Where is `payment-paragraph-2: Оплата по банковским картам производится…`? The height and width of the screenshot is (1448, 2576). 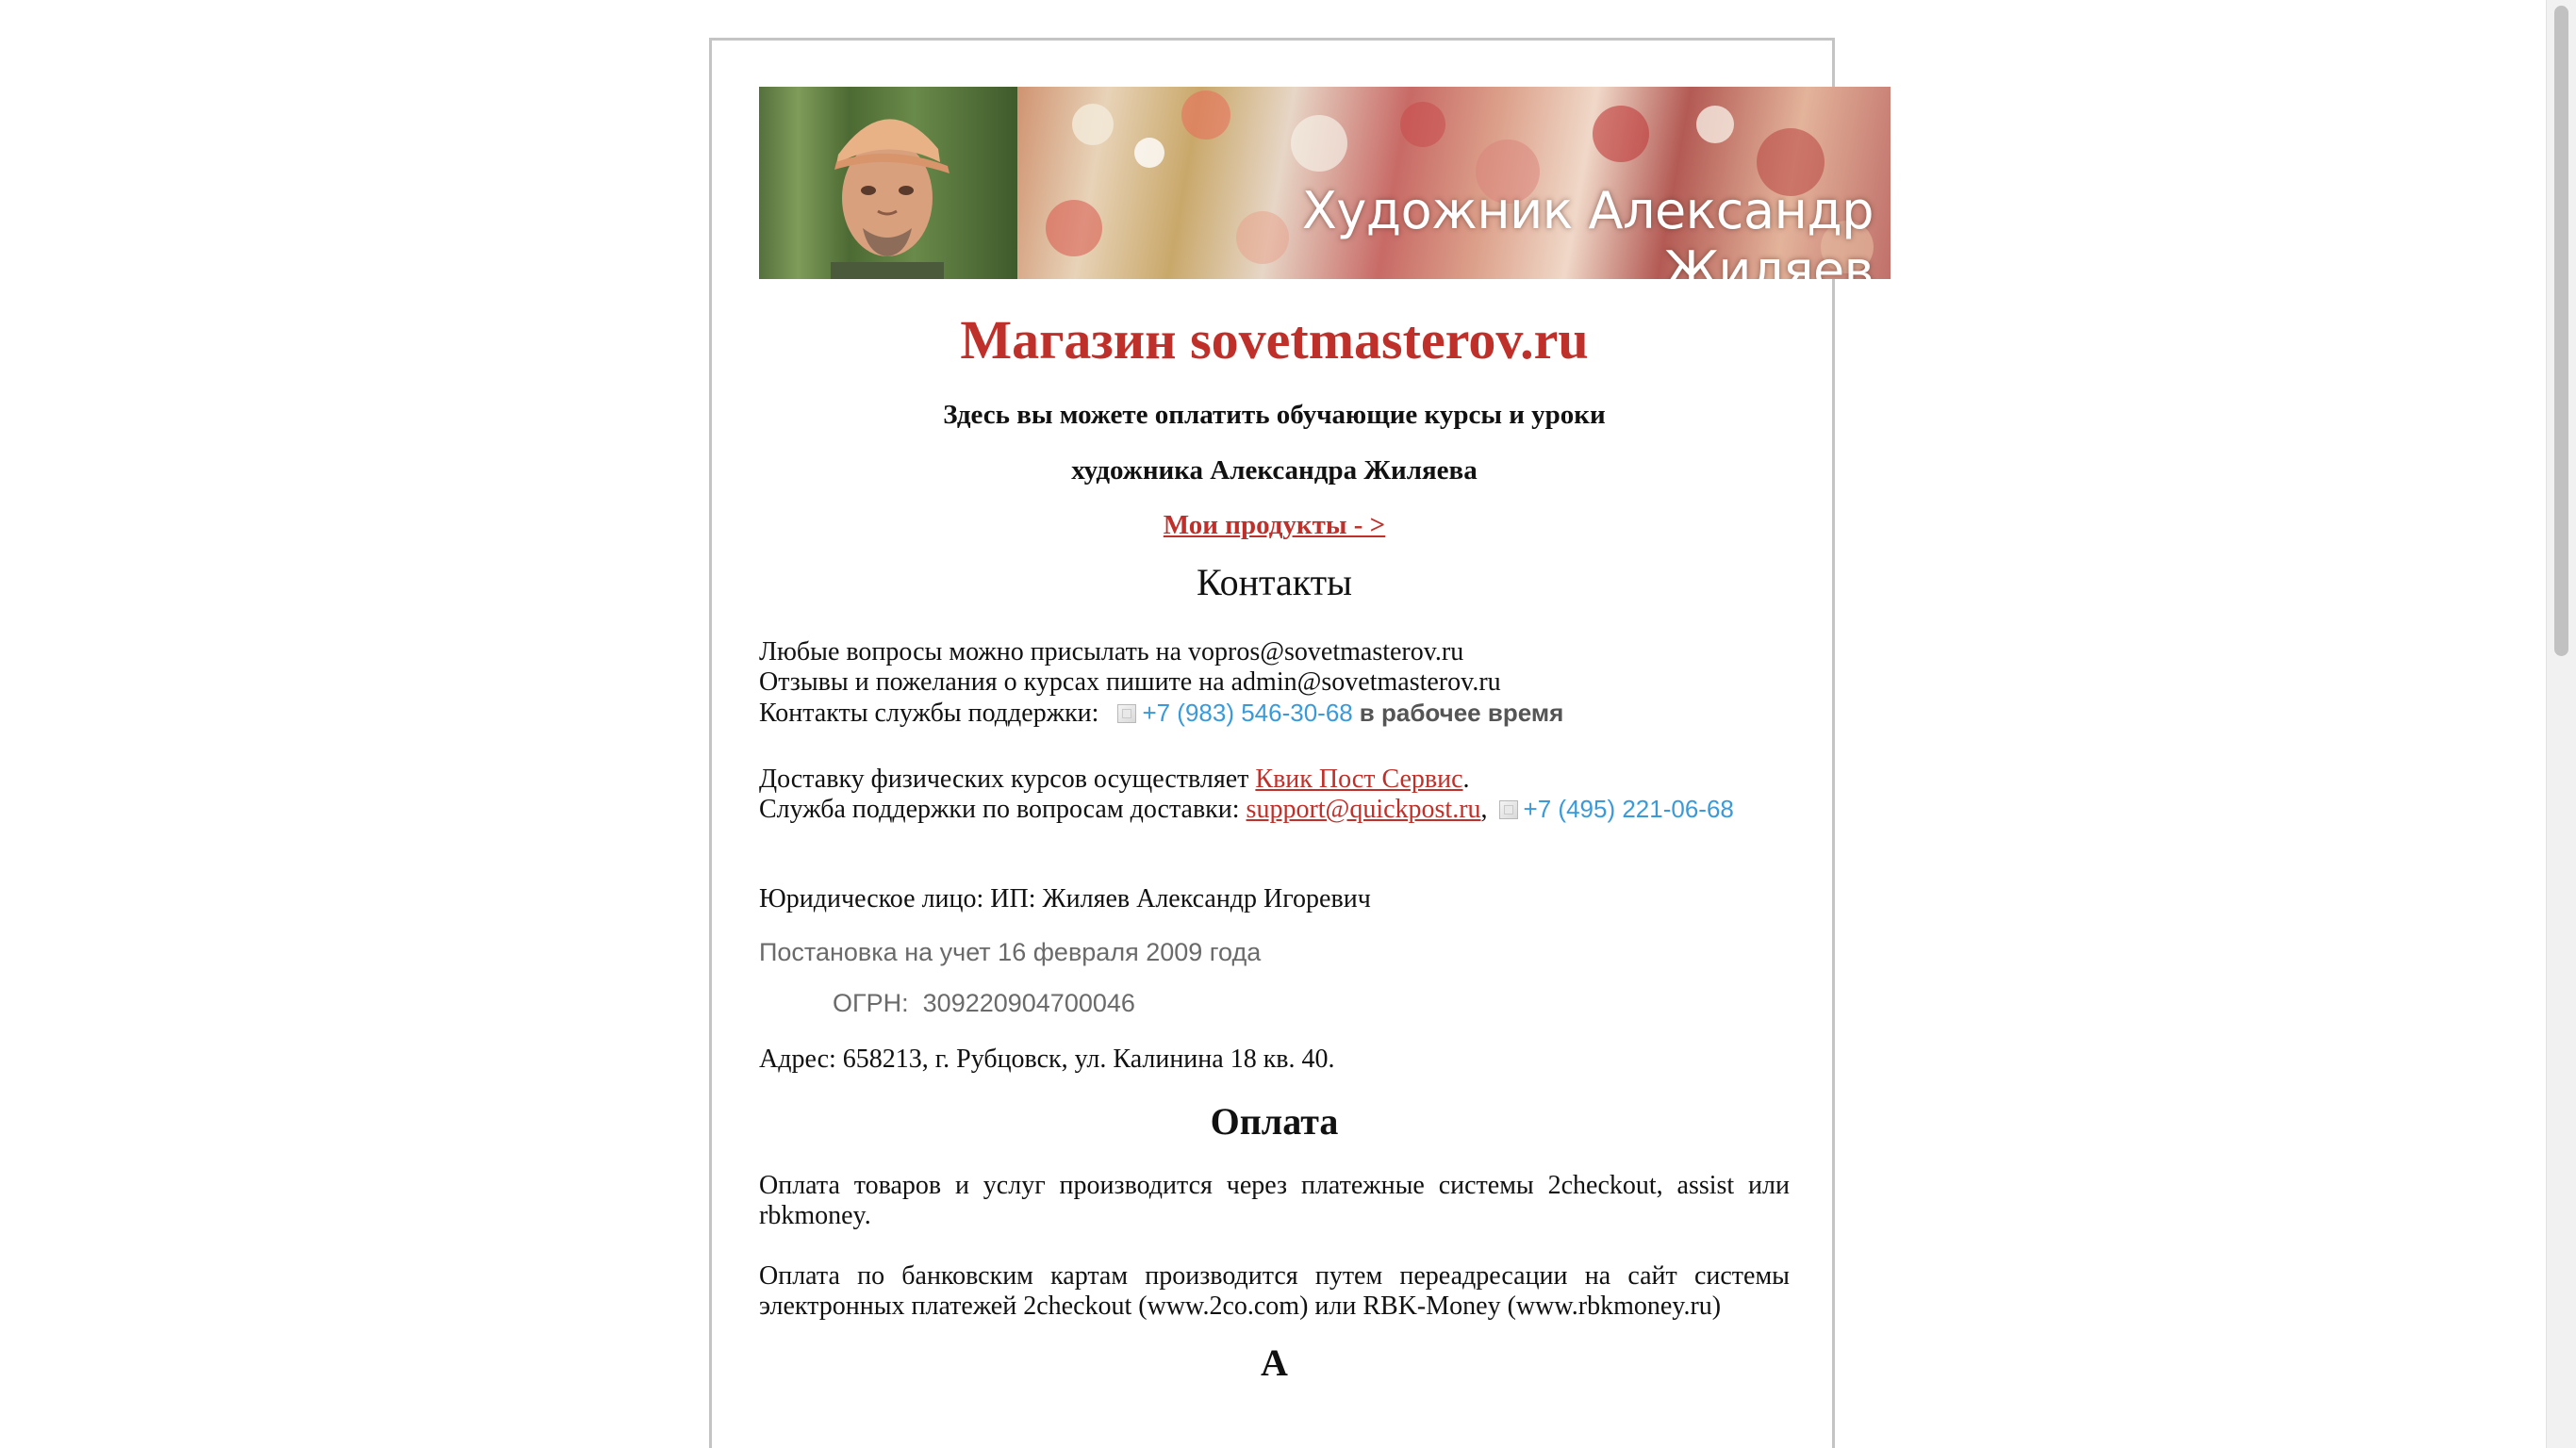
payment-paragraph-2: Оплата по банковским картам производится… is located at coordinates (1274, 1290).